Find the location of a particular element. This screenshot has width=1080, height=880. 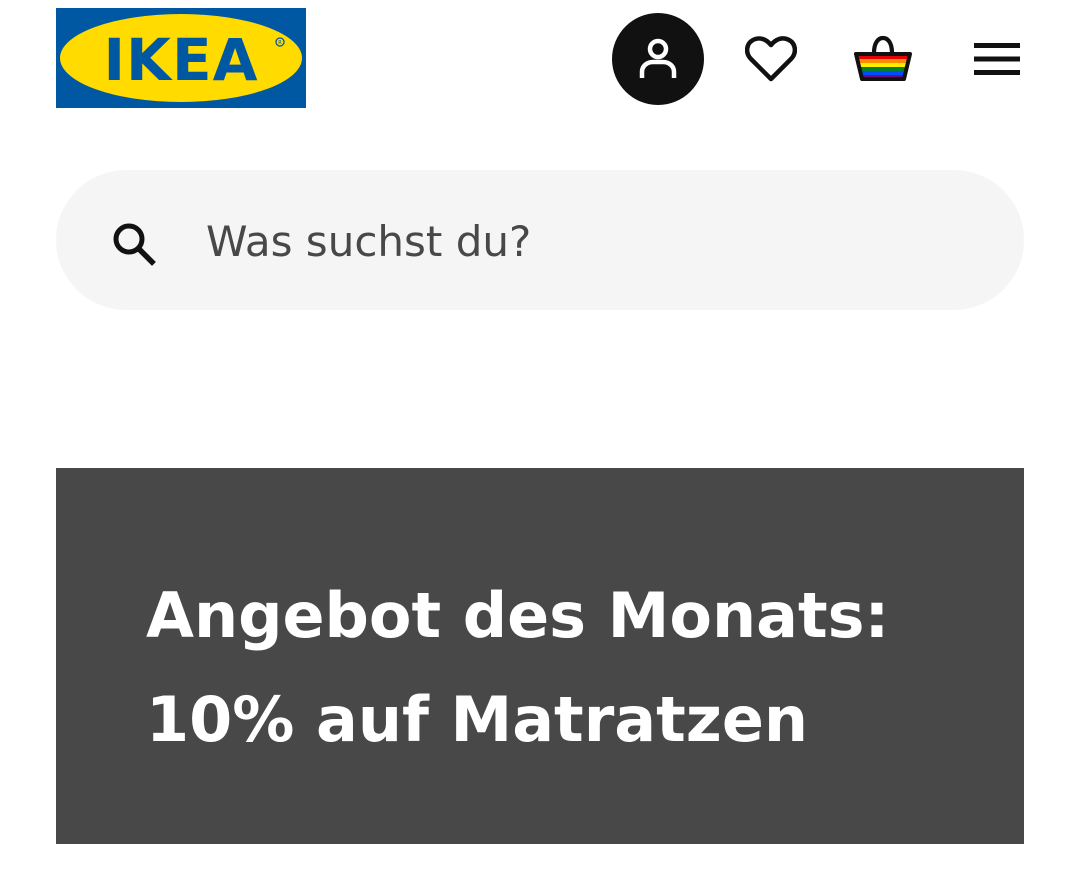

svg-text: R is located at coordinates (280, 43).